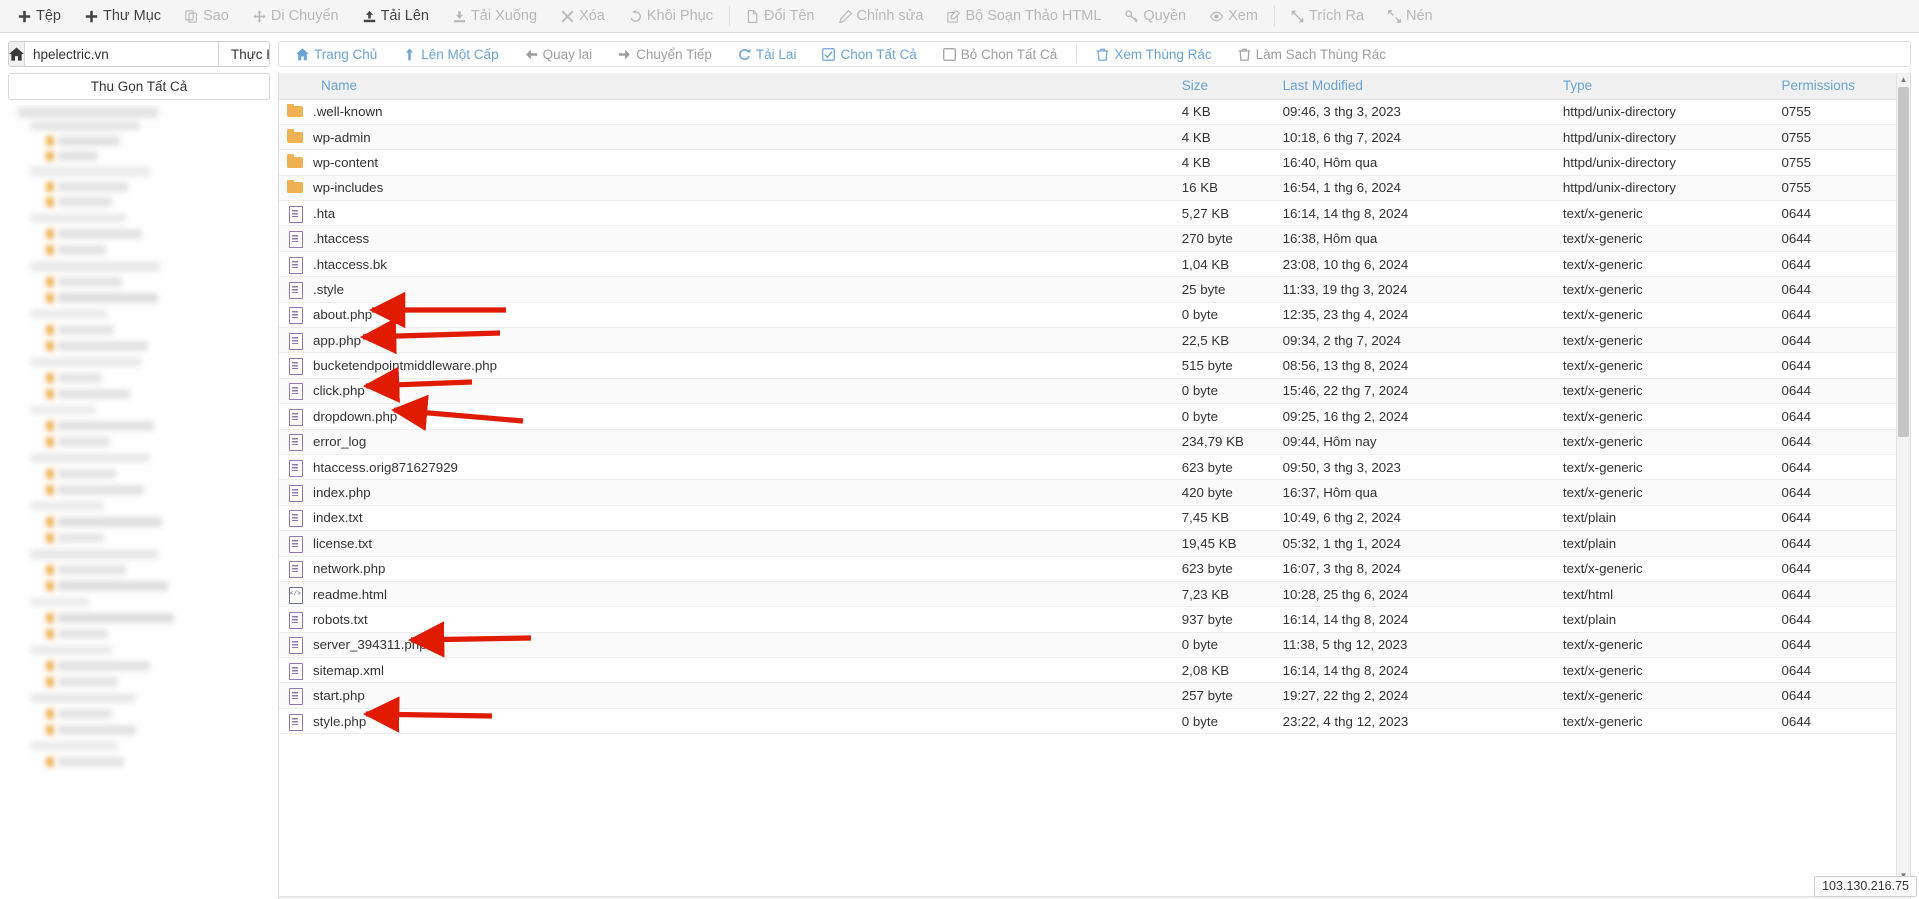 The height and width of the screenshot is (899, 1919). I want to click on file-name-cell: robots.txt, so click(727, 619).